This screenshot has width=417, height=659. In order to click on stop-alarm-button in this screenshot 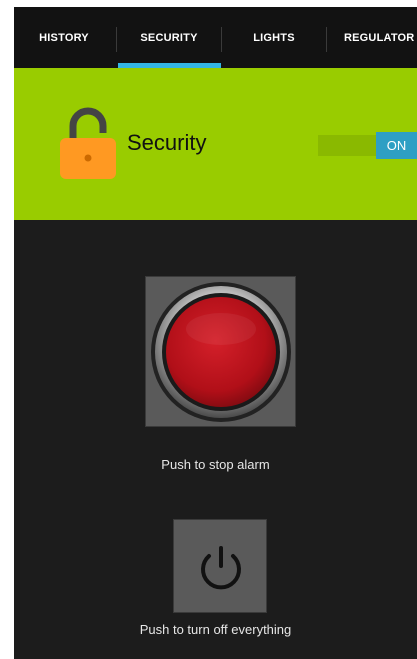, I will do `click(220, 351)`.